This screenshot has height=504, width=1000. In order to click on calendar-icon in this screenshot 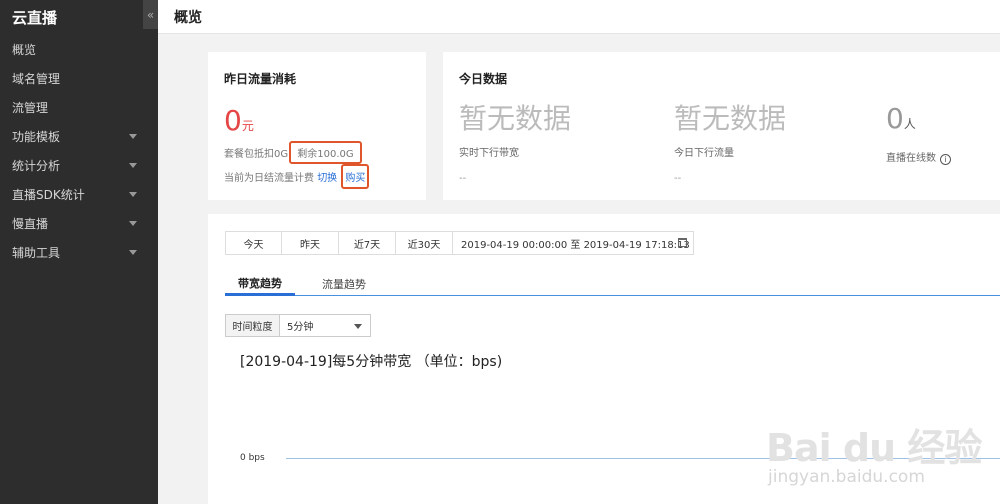, I will do `click(682, 242)`.